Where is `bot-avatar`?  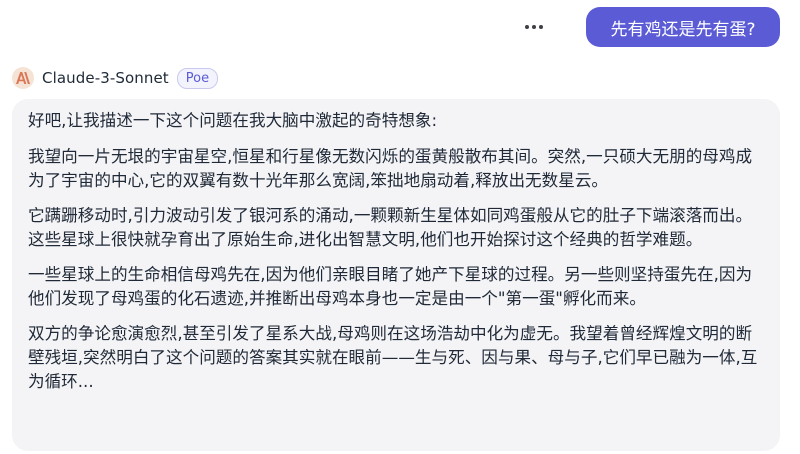
bot-avatar is located at coordinates (23, 78).